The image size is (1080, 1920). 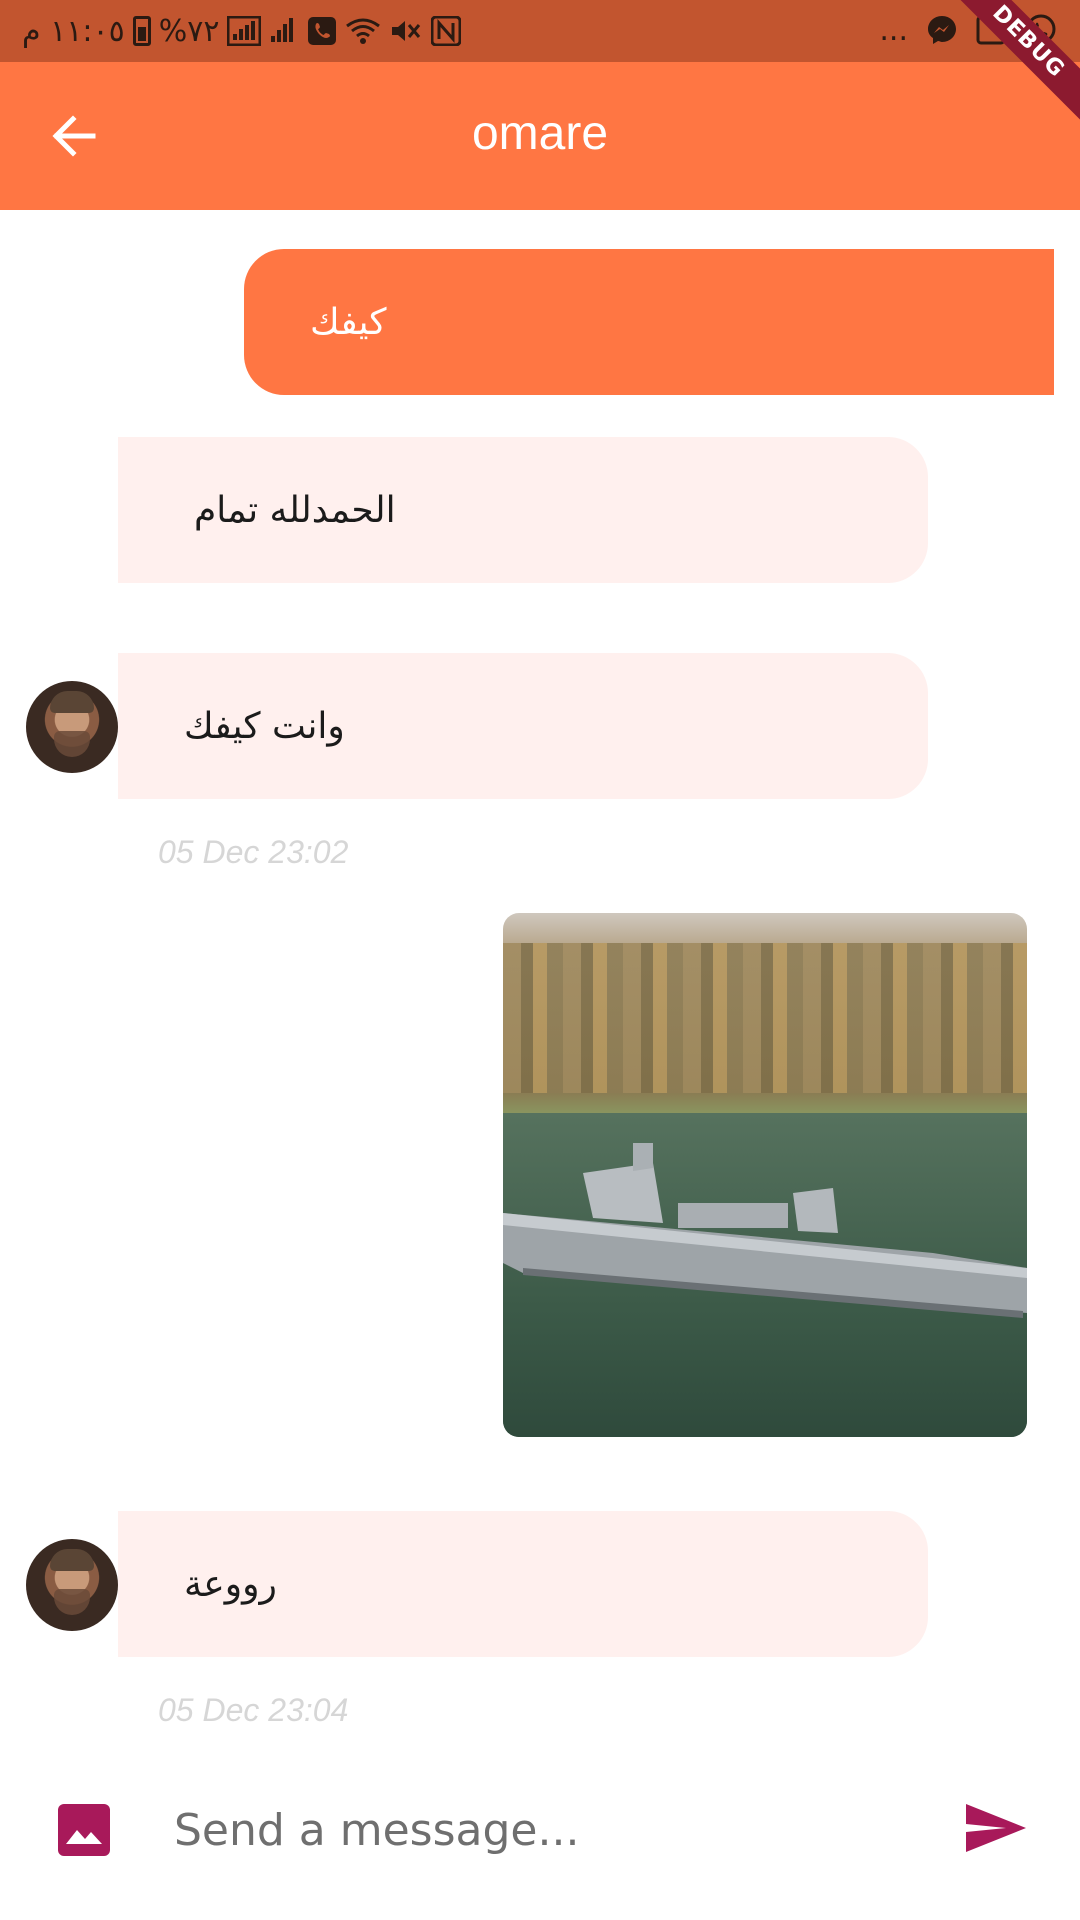 I want to click on status-bar: ١١:٠٥ م %٧٢ ... DEBUG, so click(x=540, y=63).